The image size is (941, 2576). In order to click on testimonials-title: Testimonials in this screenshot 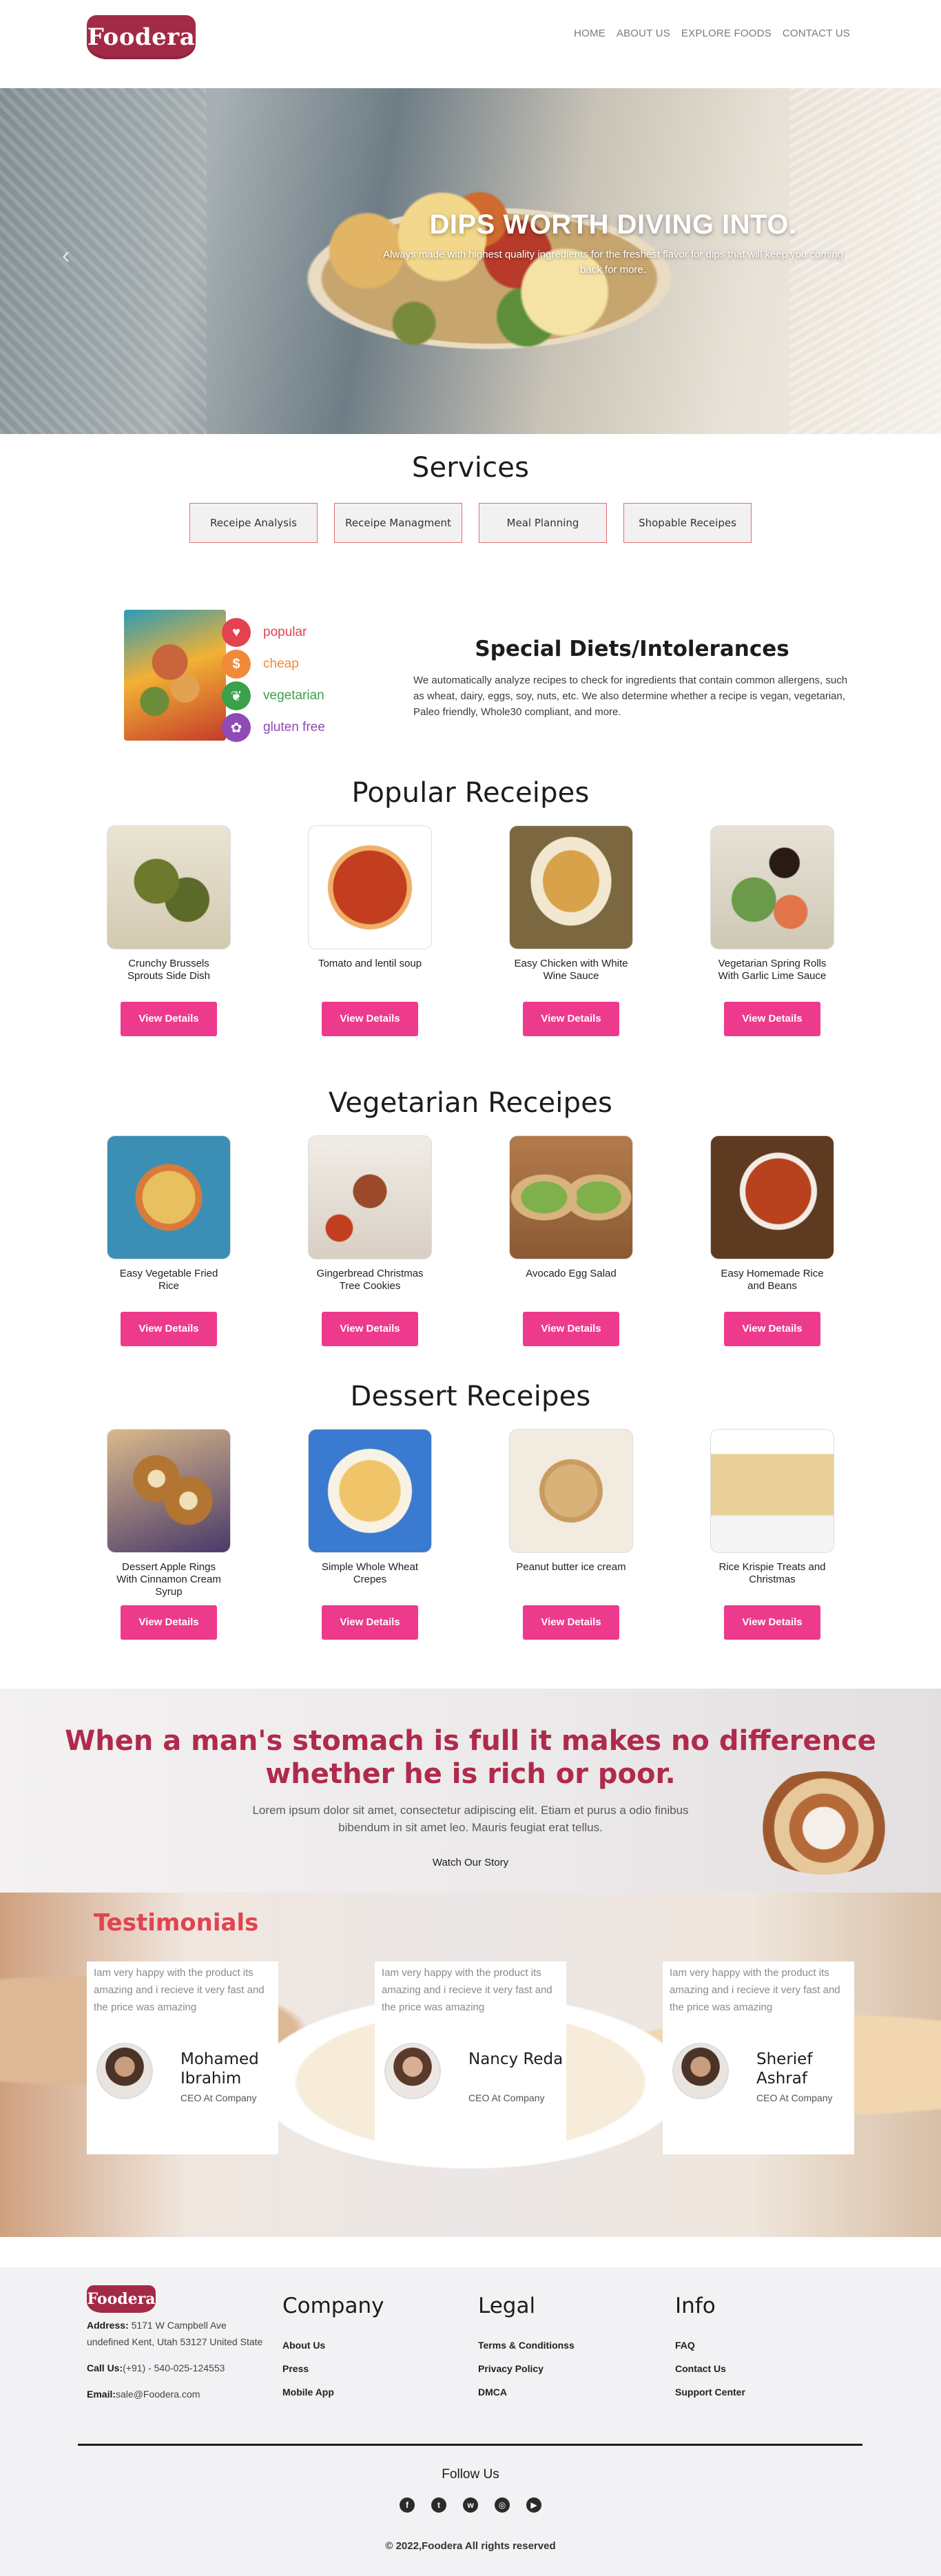, I will do `click(176, 1923)`.